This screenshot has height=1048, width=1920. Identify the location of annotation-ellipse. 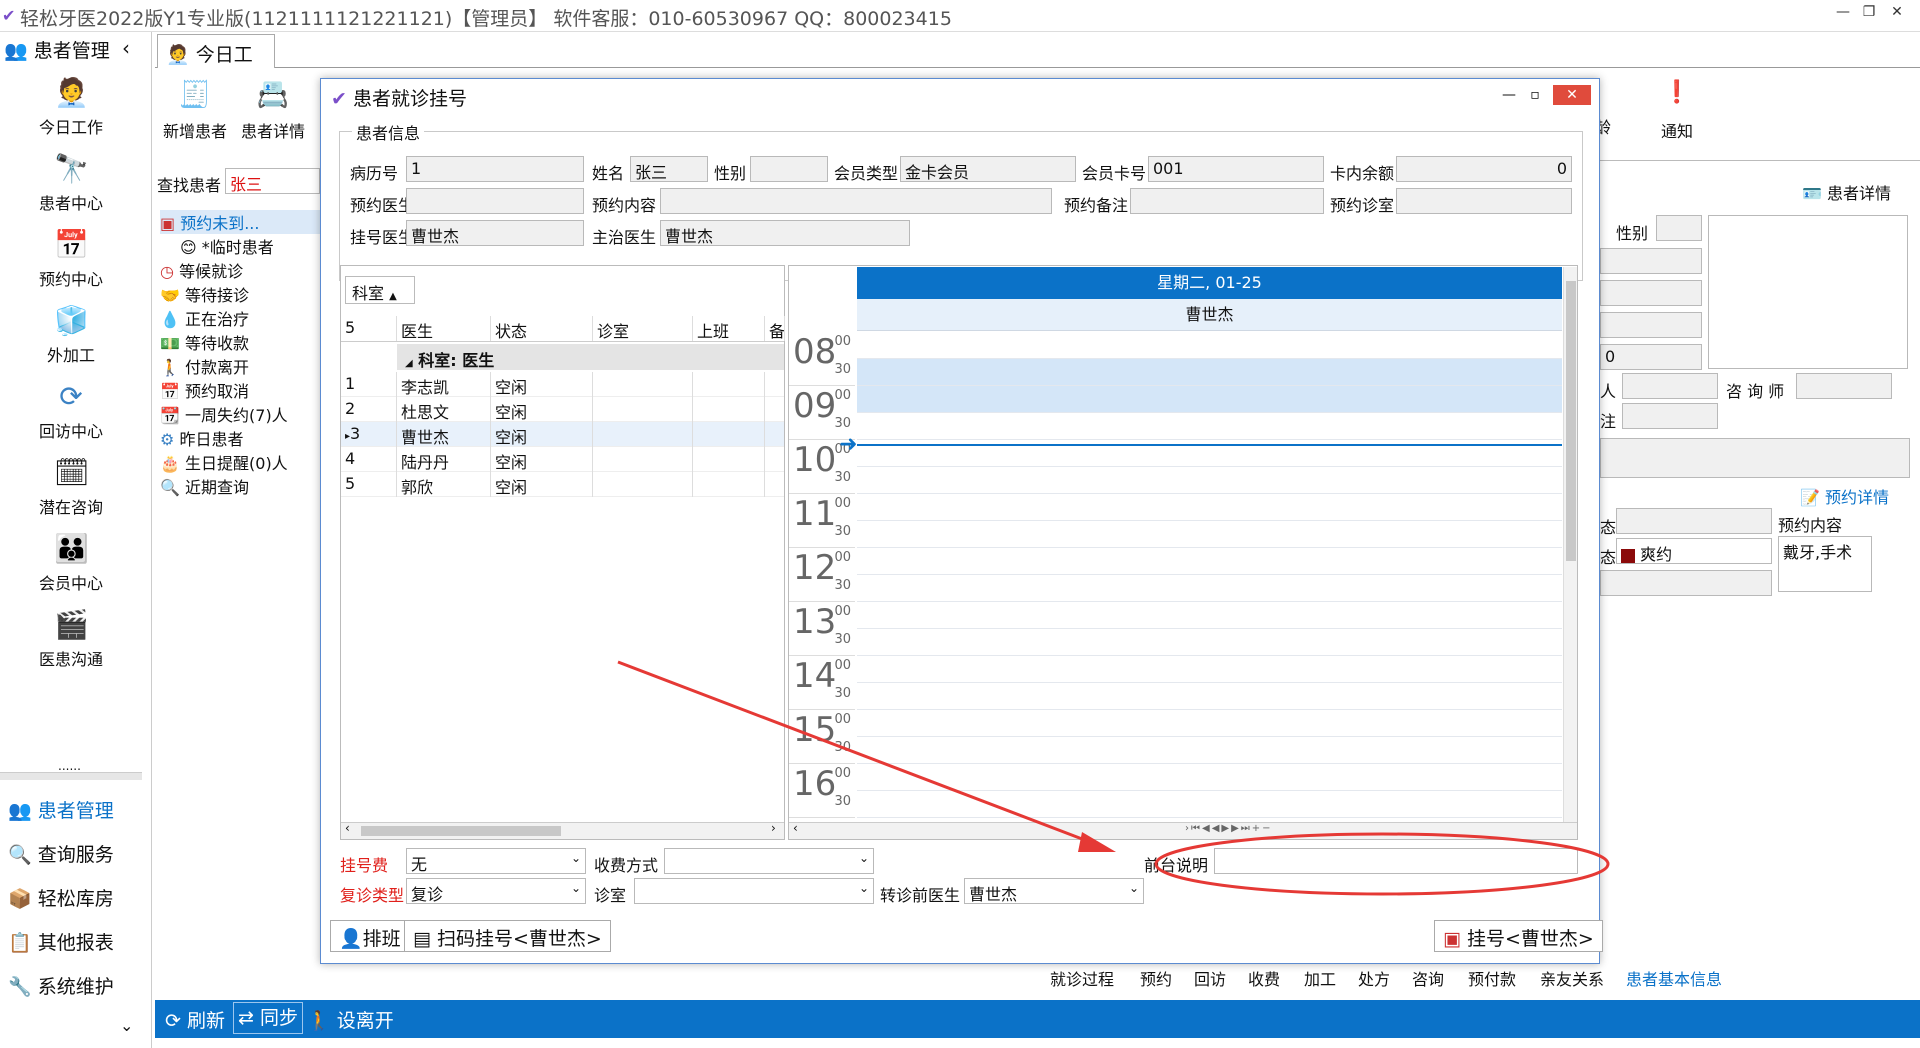
(1382, 864).